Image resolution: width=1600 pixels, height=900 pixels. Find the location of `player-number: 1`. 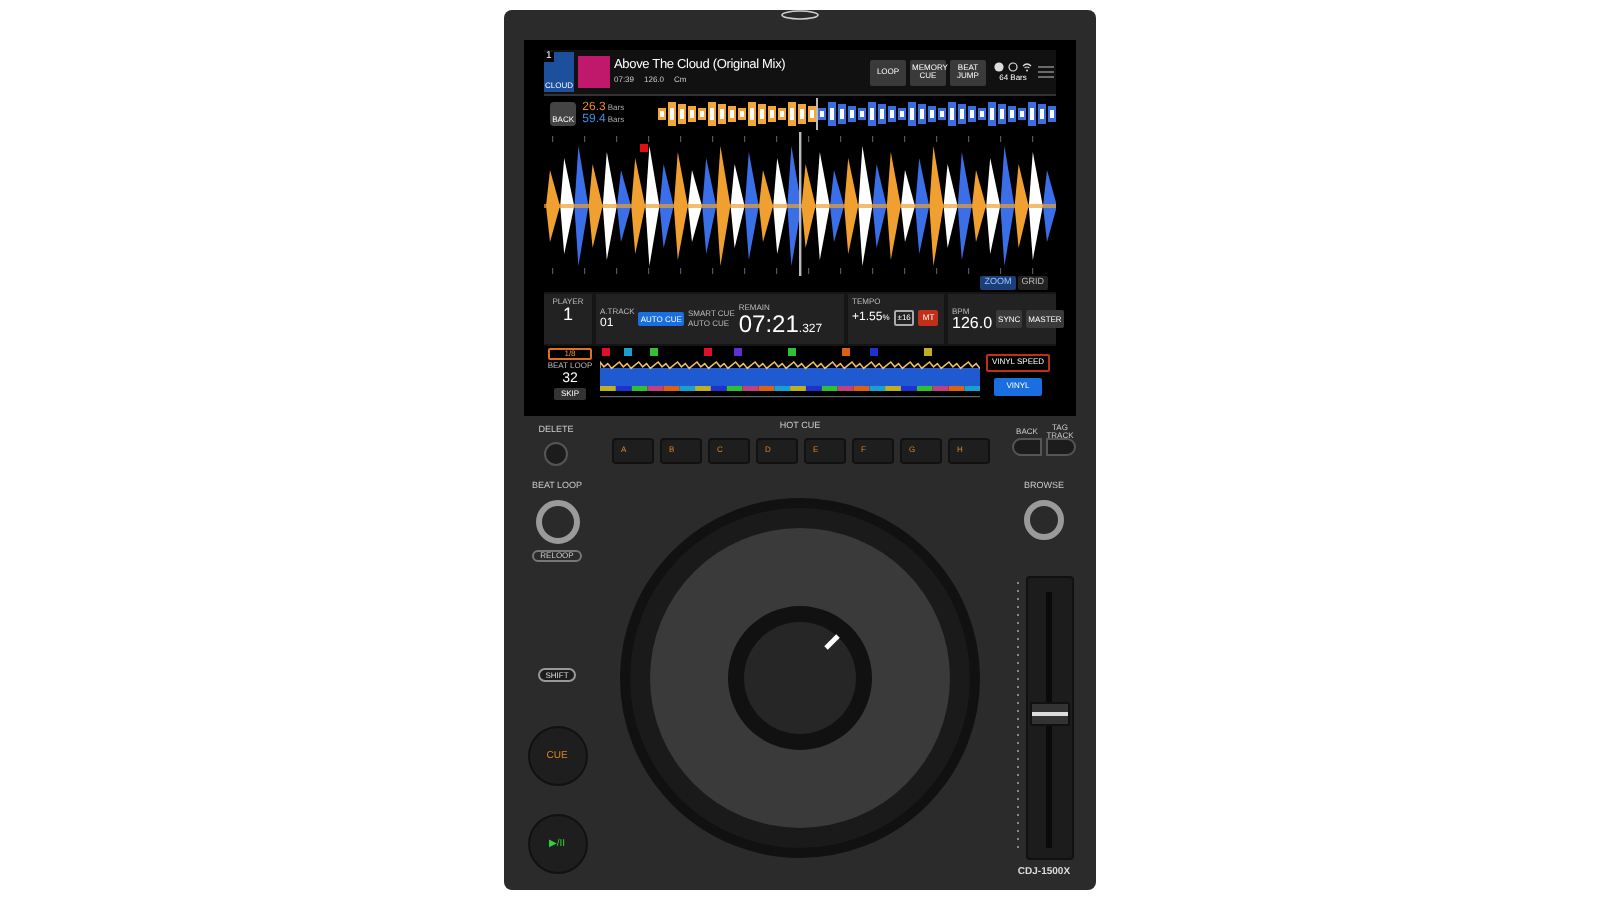

player-number: 1 is located at coordinates (567, 315).